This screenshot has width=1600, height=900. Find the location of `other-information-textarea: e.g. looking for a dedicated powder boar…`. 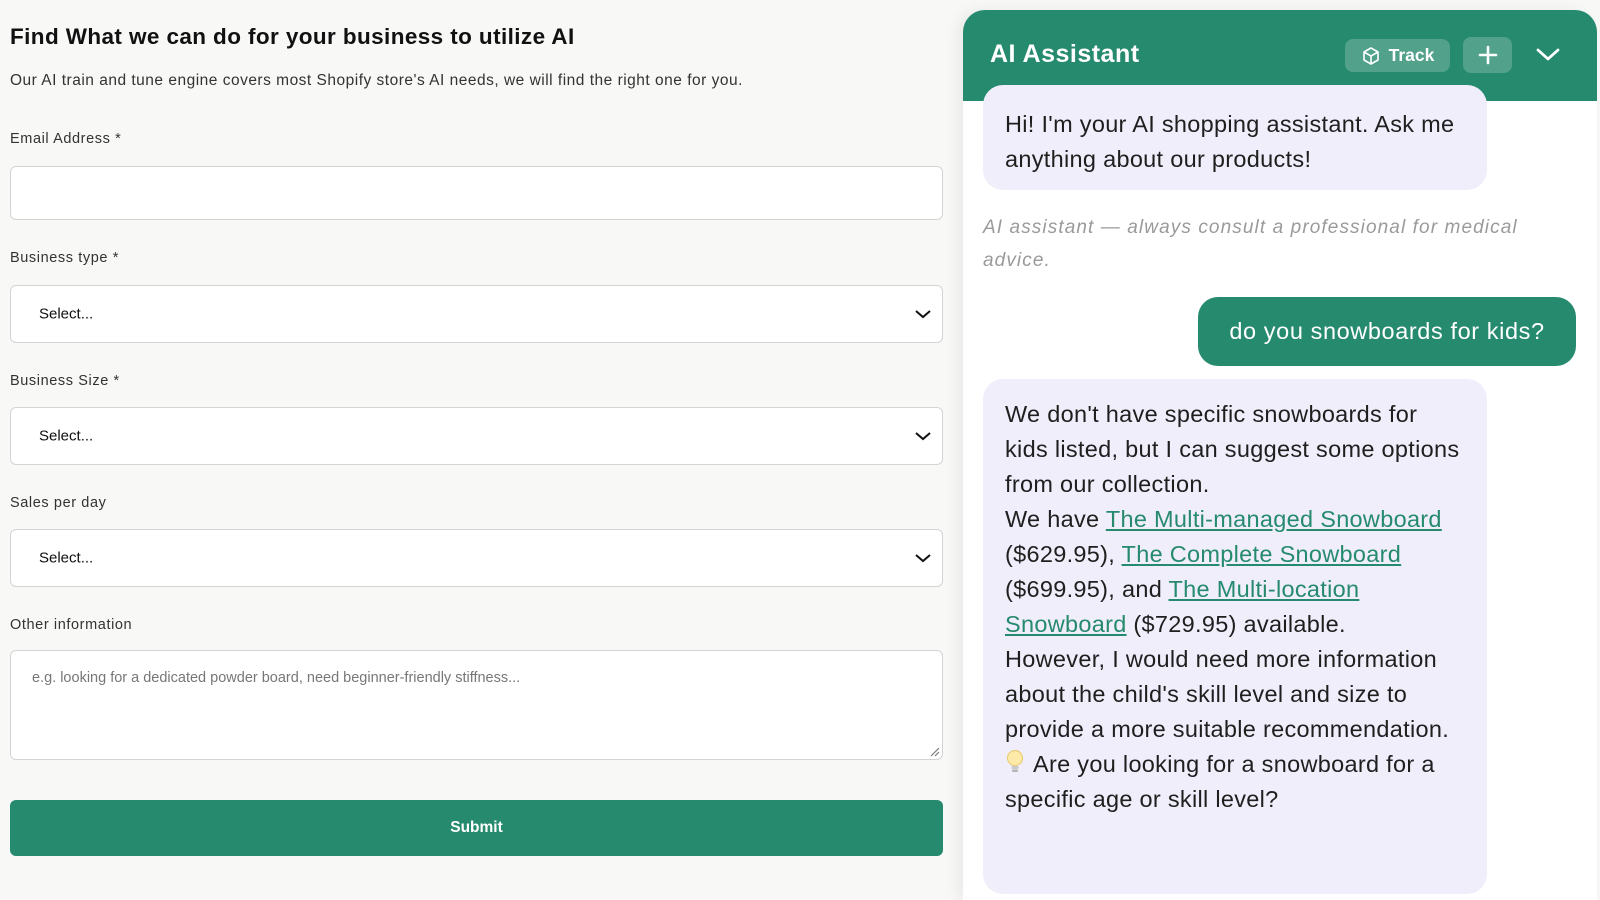

other-information-textarea: e.g. looking for a dedicated powder boar… is located at coordinates (476, 705).